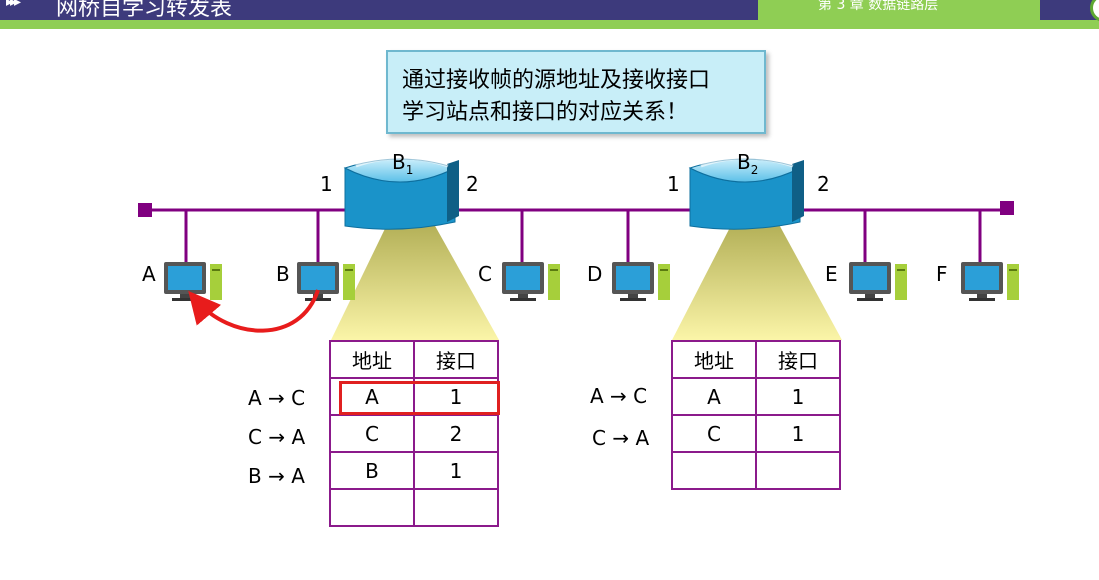 The width and height of the screenshot is (1099, 580). I want to click on bridge-2-label: B2, so click(748, 163).